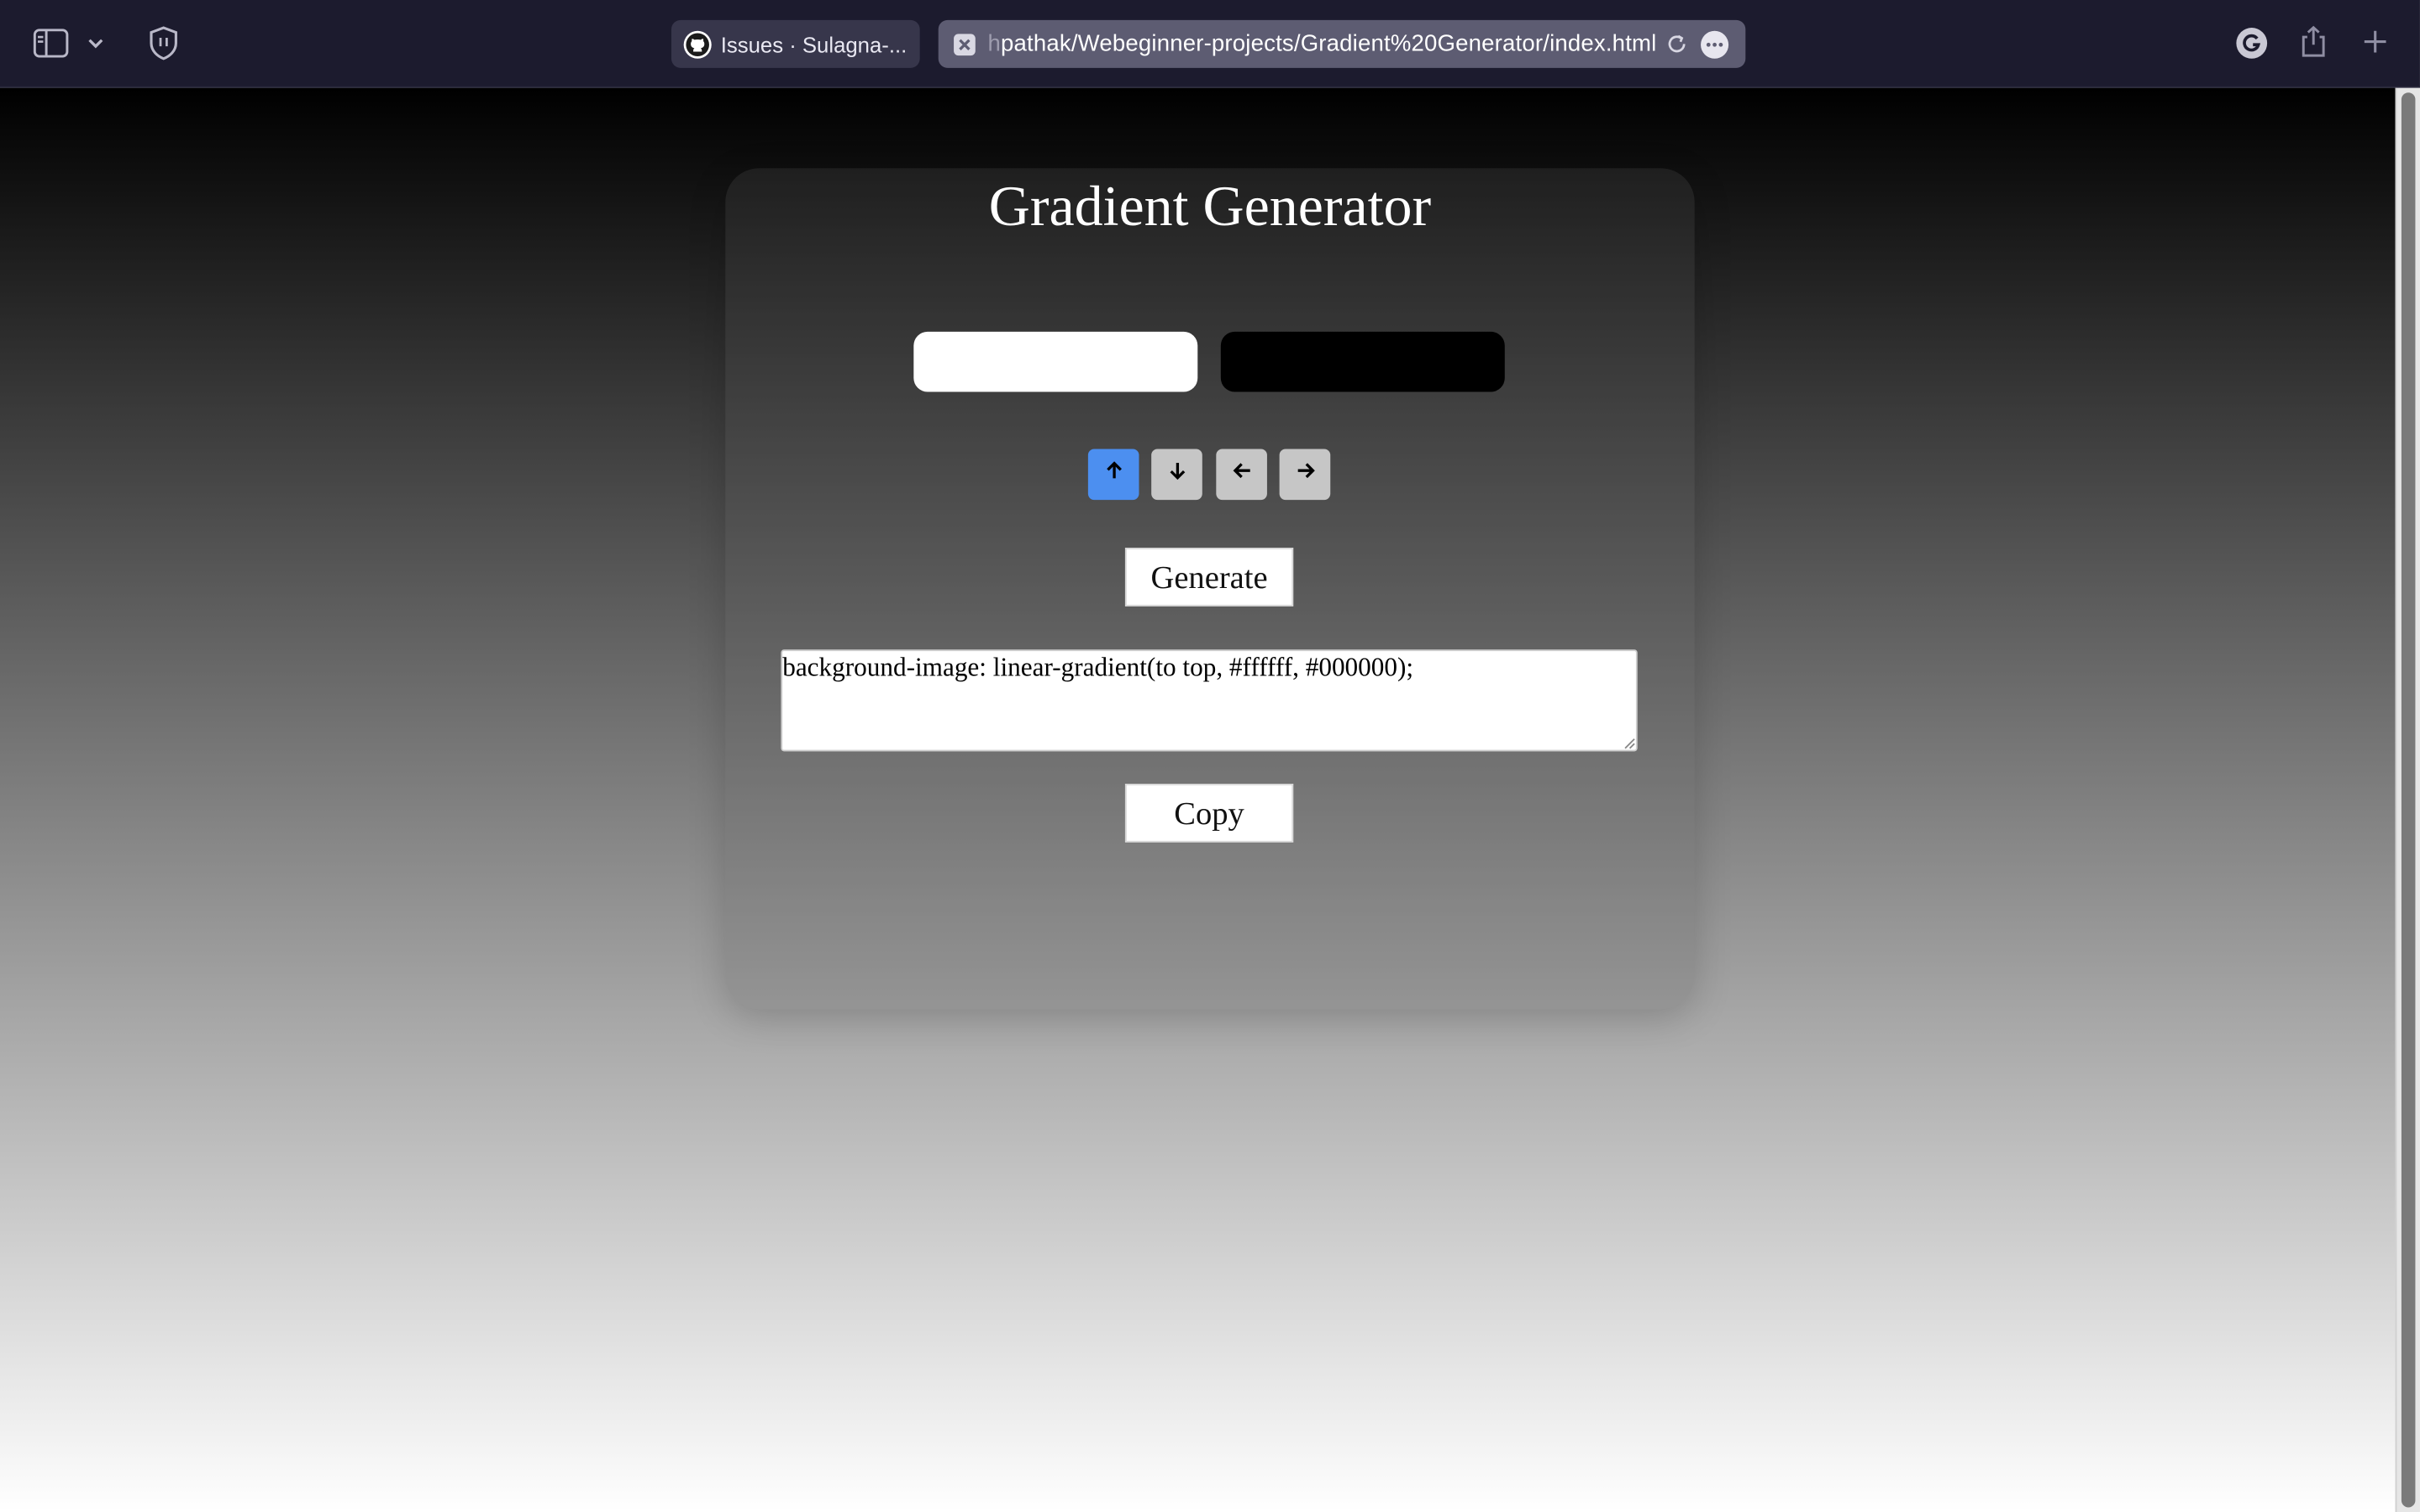 The image size is (2420, 1512). Describe the element at coordinates (1676, 44) in the screenshot. I see `reload-icon` at that location.